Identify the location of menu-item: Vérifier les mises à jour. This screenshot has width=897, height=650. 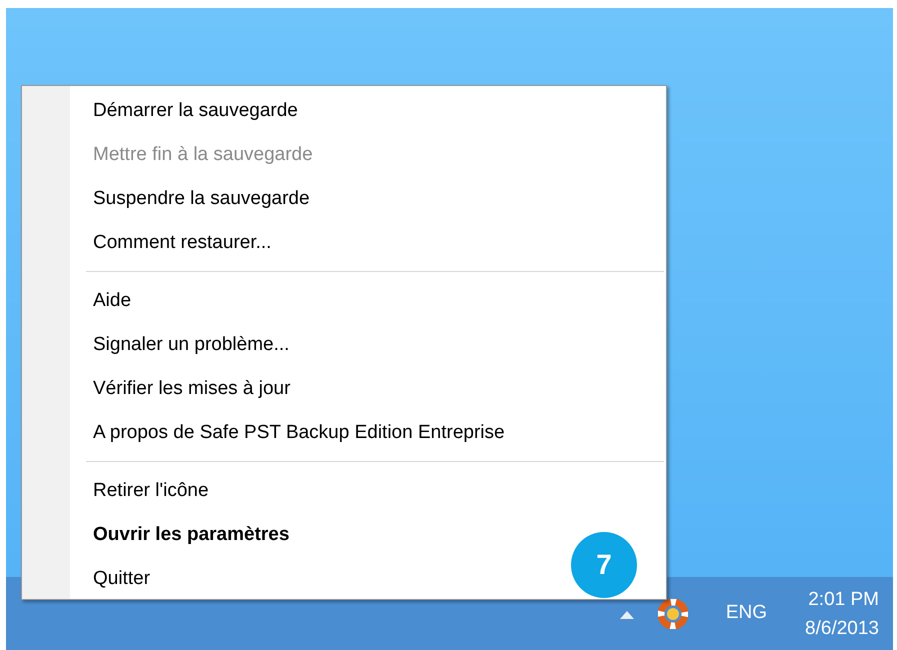
(191, 389).